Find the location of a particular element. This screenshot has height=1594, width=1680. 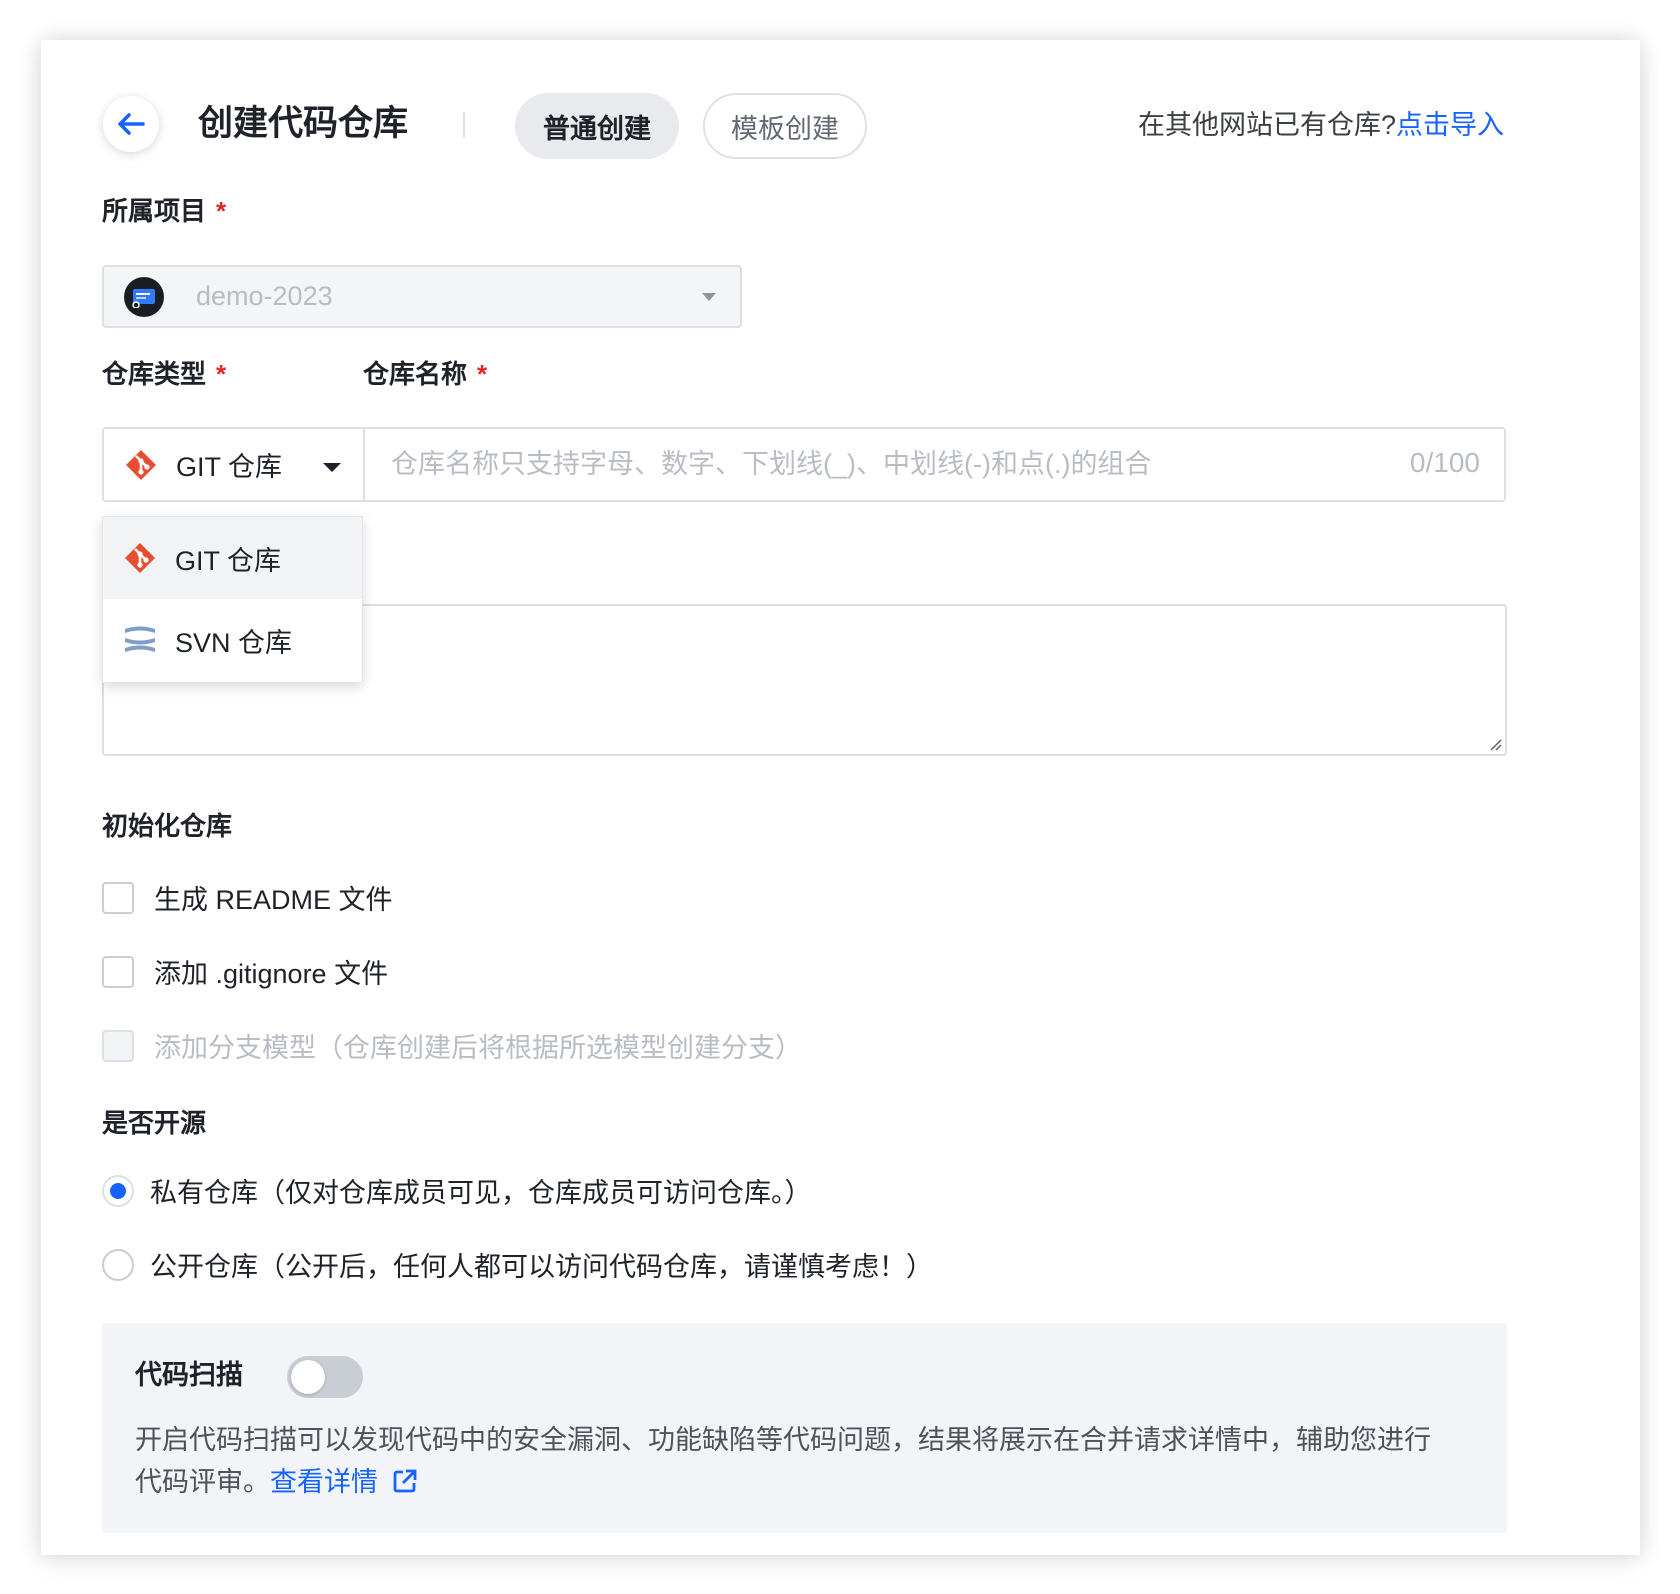

title-divider is located at coordinates (464, 125).